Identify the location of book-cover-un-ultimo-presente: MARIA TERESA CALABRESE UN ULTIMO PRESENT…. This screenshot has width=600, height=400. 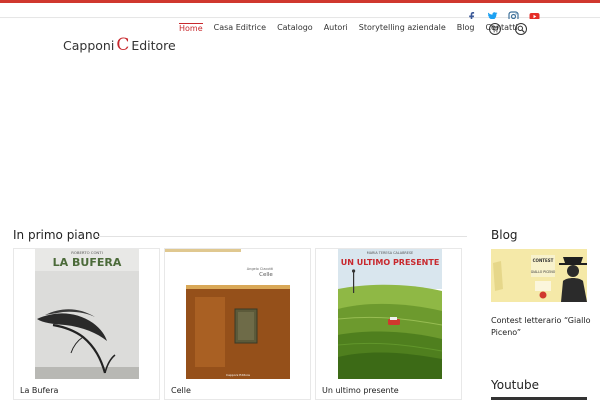
(390, 314).